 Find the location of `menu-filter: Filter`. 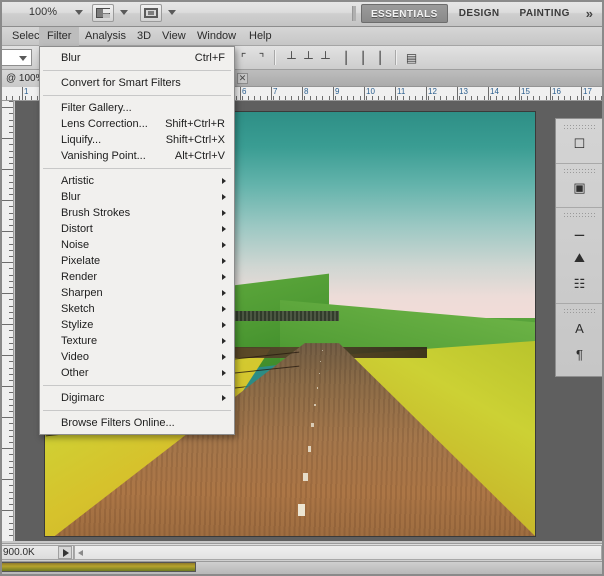

menu-filter: Filter is located at coordinates (59, 36).